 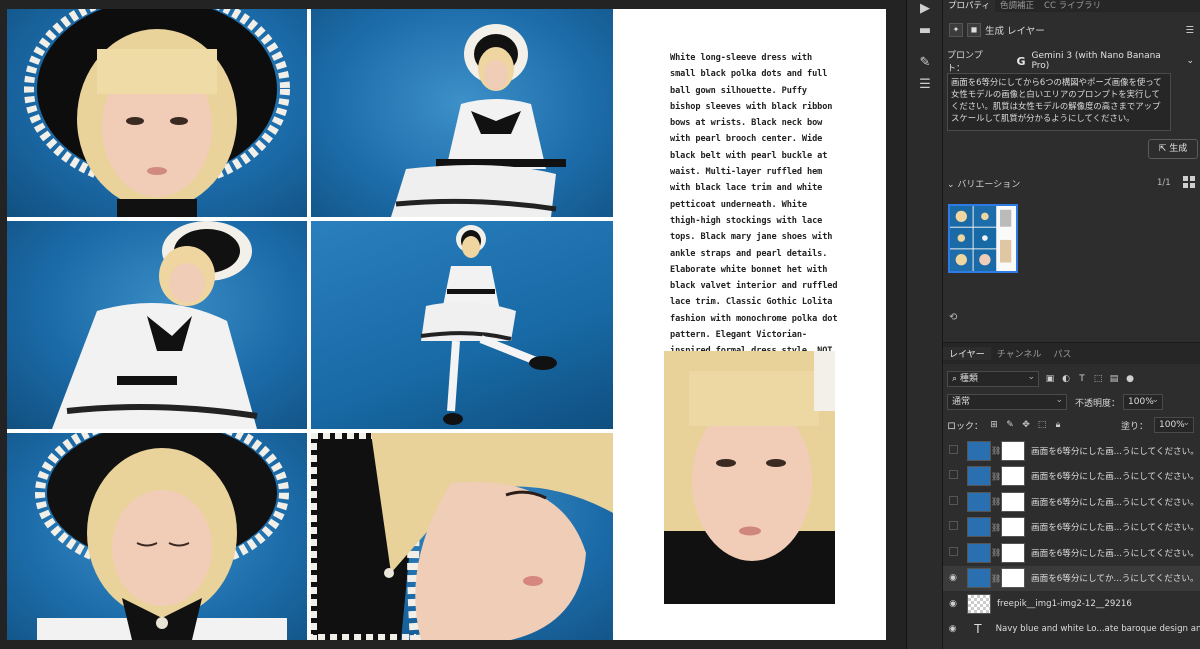 I want to click on blend-mode-select: 通常, so click(x=1007, y=401).